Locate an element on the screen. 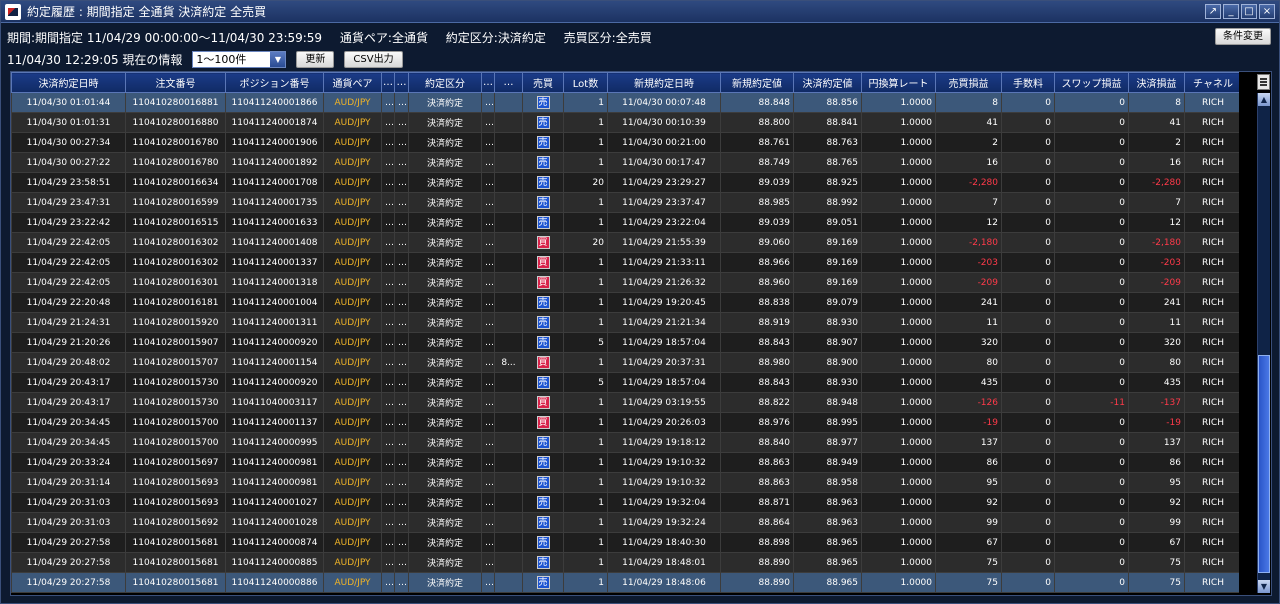  cell-net: 12 is located at coordinates (1156, 222).